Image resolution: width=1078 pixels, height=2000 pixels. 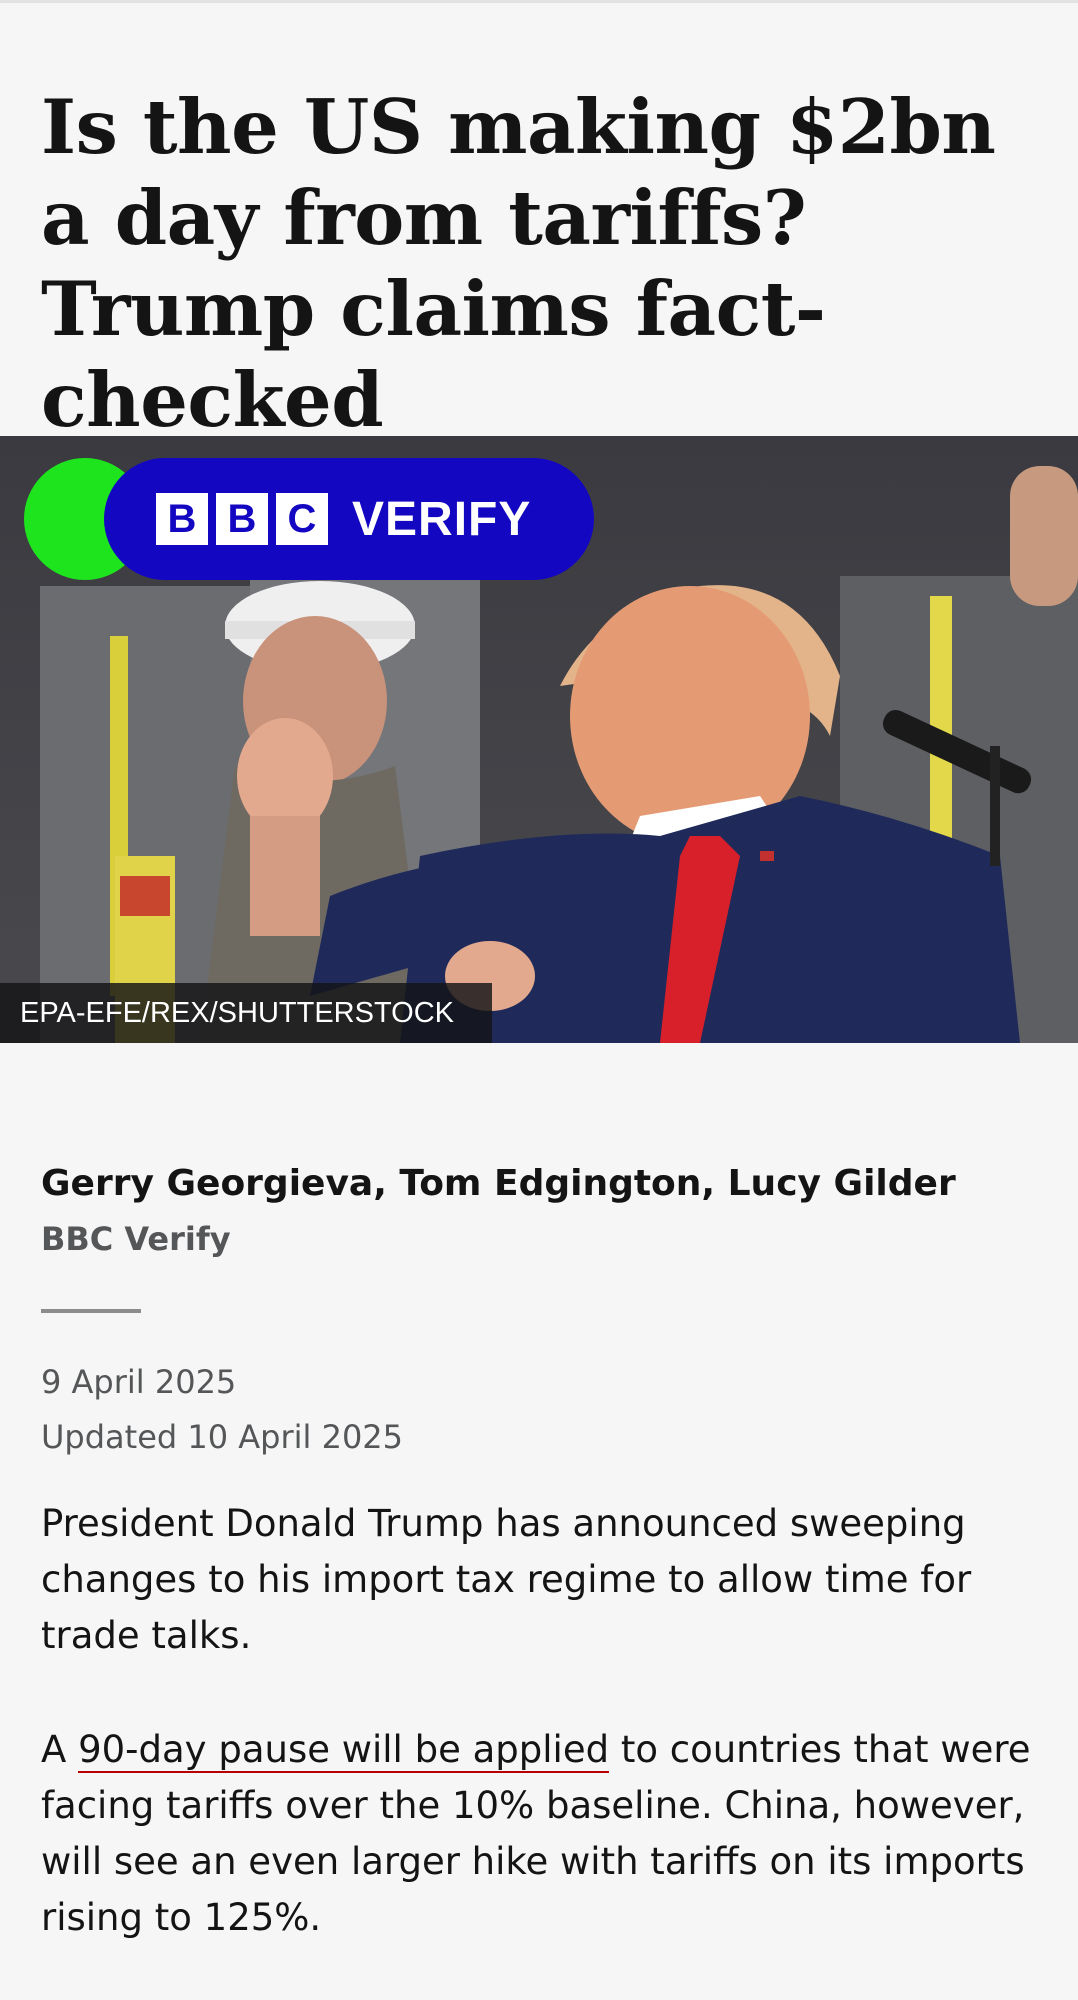 What do you see at coordinates (442, 519) in the screenshot?
I see `verify-label: VERIFY` at bounding box center [442, 519].